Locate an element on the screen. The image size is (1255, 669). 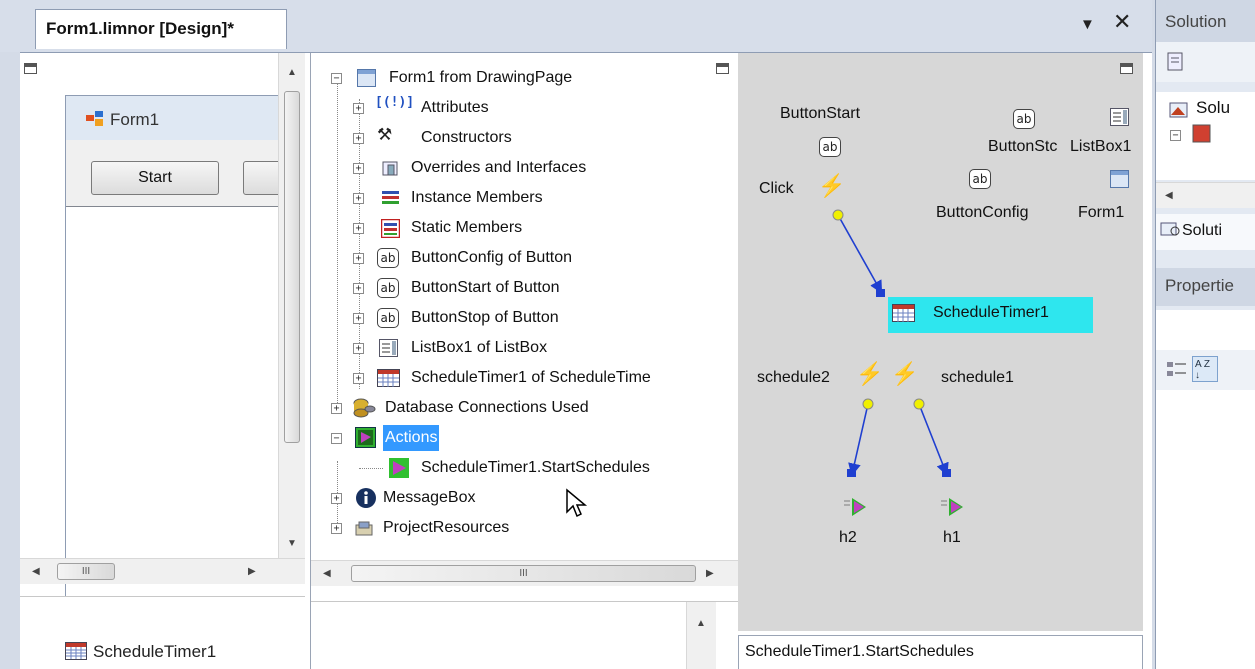
solution-explorer-title: Solution is located at coordinates (1205, 21).